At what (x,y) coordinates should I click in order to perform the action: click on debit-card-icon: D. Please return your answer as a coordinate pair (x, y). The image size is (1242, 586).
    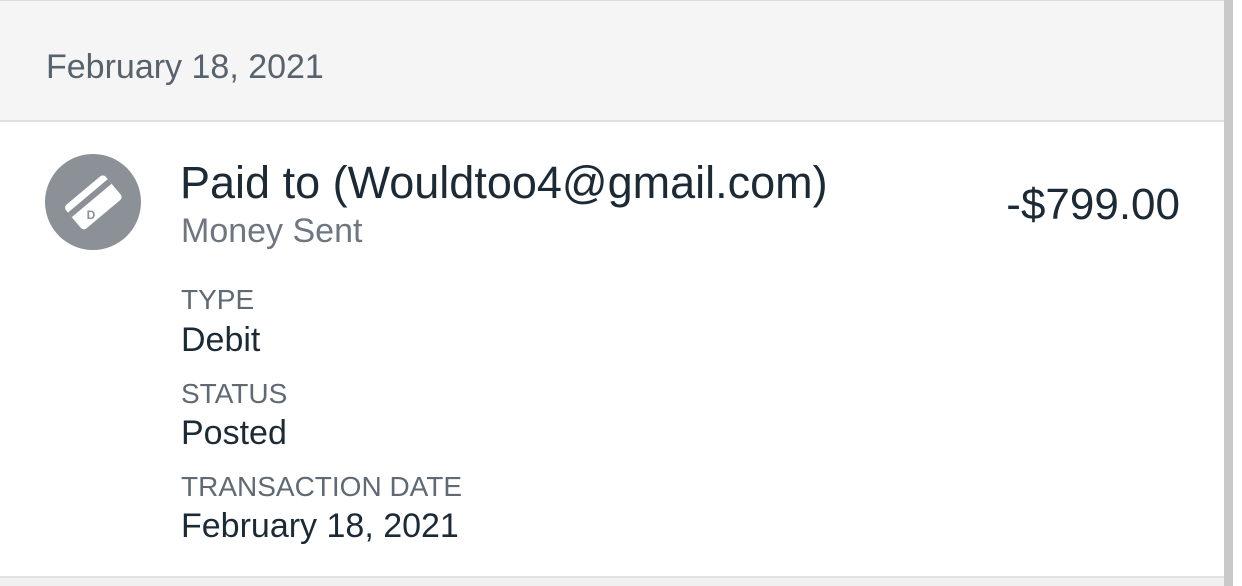
    Looking at the image, I should click on (93, 202).